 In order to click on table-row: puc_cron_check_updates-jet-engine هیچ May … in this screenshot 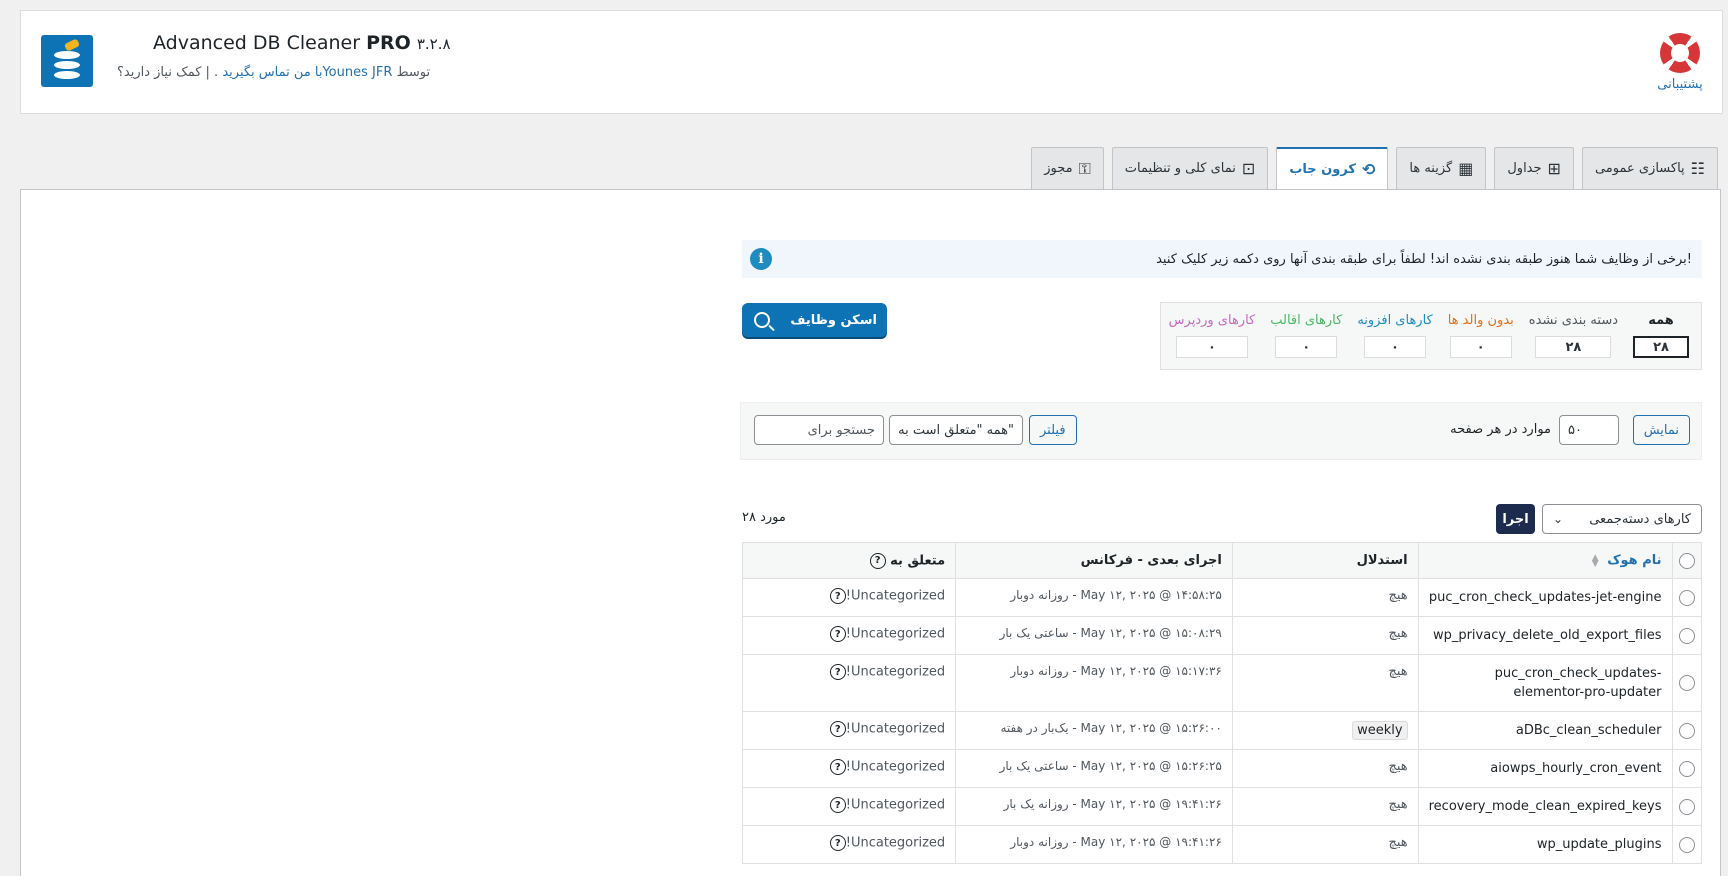, I will do `click(1221, 597)`.